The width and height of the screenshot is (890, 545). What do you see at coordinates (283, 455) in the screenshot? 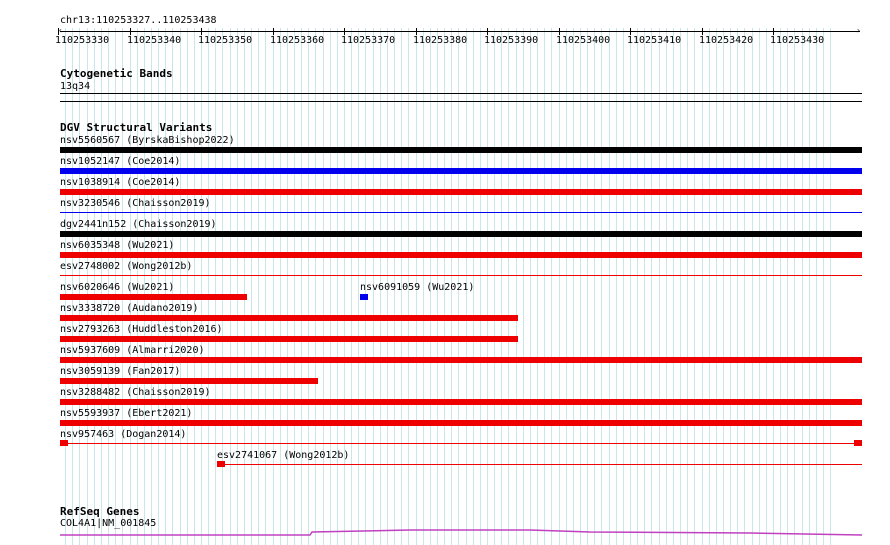
I see `dgv-feature-label: esv2741067 (Wong2012b)` at bounding box center [283, 455].